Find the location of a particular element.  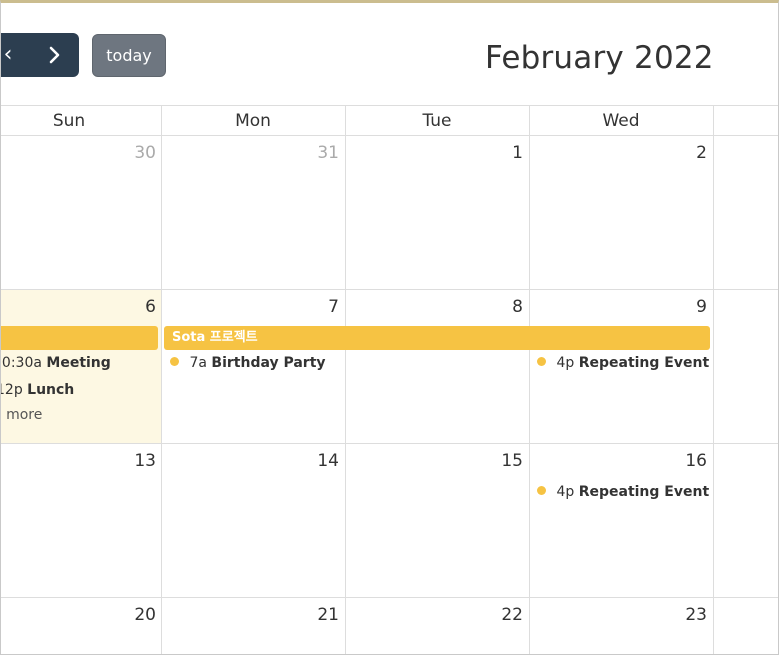

event-meeting: 10:30a Meeting is located at coordinates (56, 363).